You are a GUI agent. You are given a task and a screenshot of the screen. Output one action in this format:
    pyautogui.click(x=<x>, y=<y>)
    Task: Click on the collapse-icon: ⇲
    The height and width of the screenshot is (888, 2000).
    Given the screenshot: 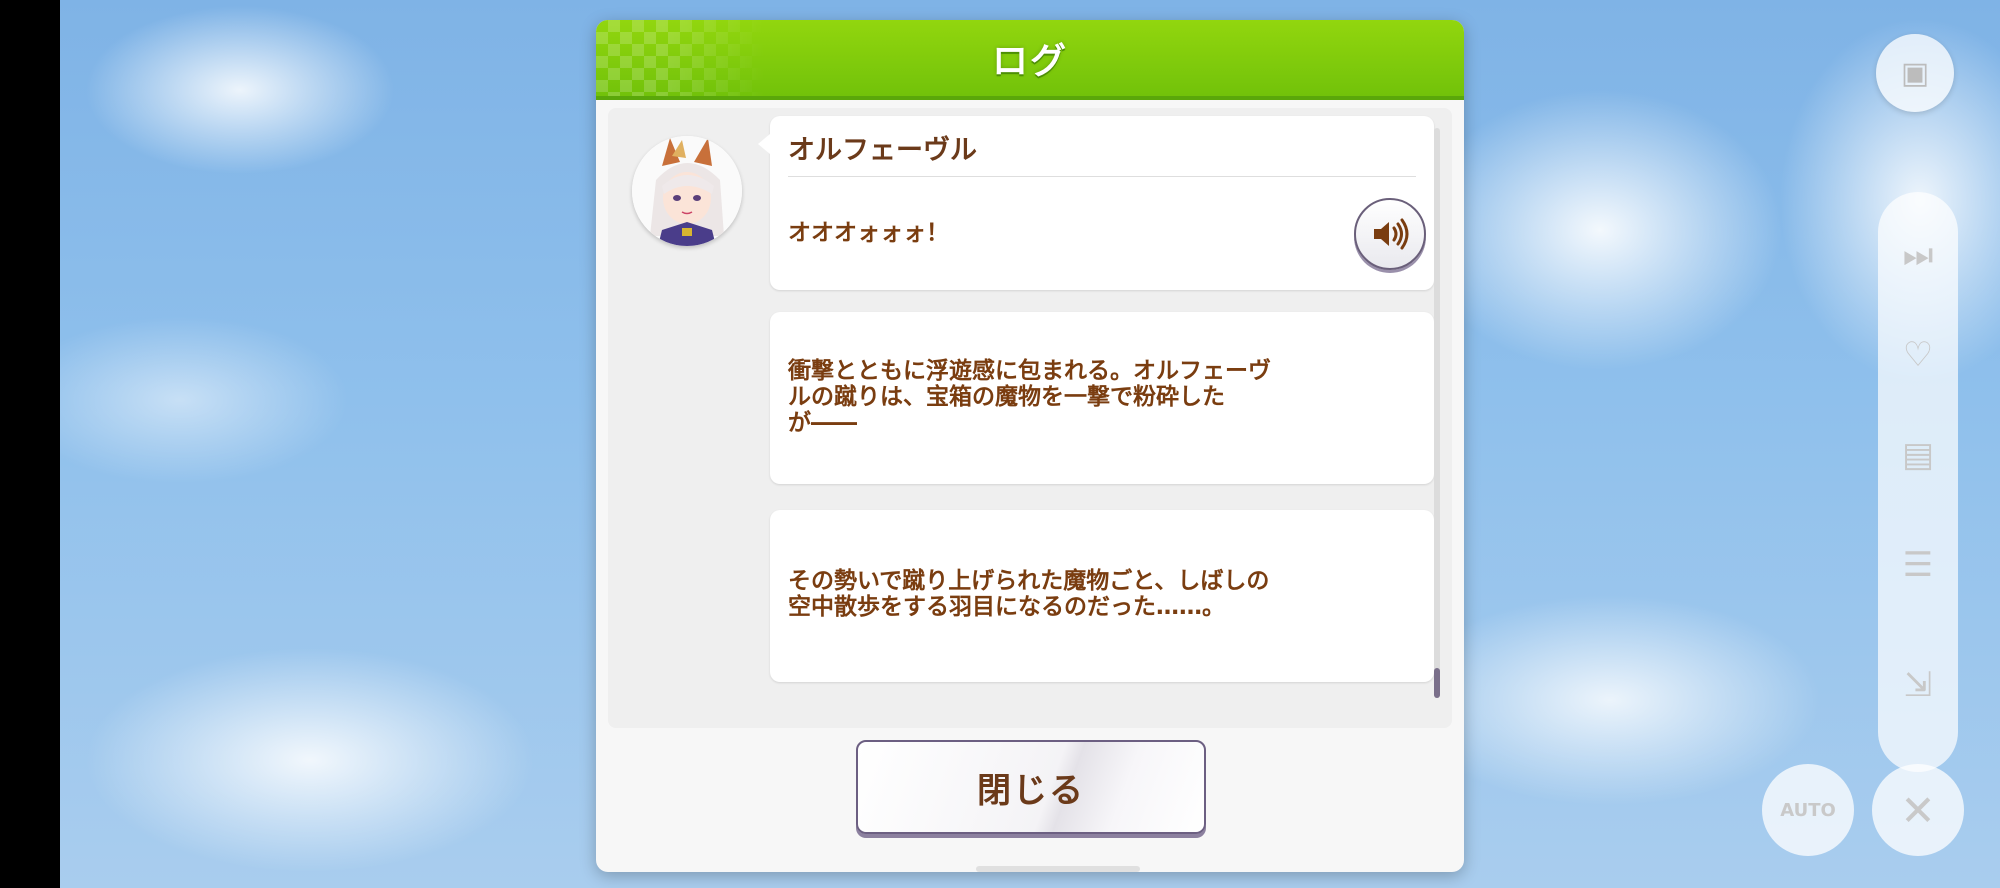 What is the action you would take?
    pyautogui.click(x=1918, y=685)
    